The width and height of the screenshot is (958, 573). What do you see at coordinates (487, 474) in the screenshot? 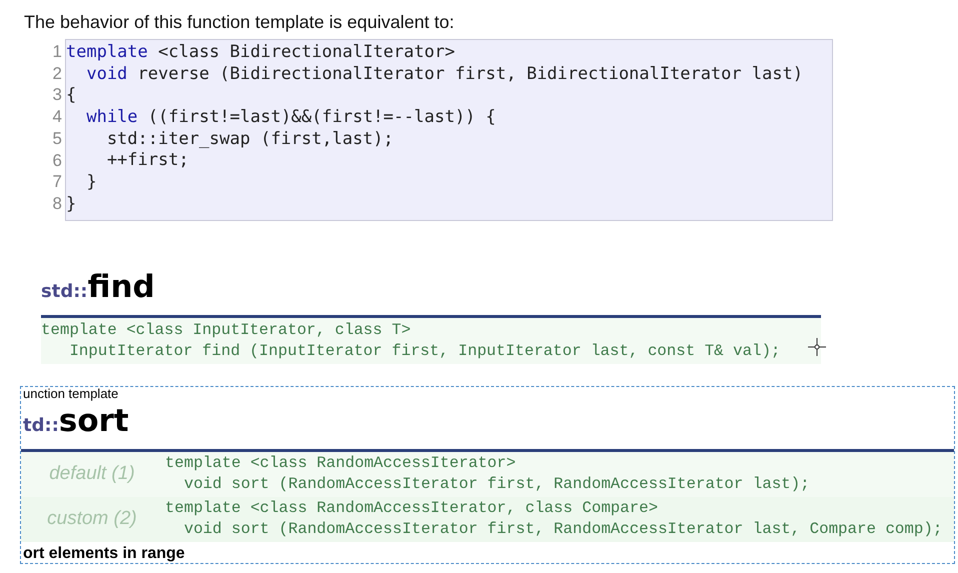
I see `prototype-code: template <class RandomAccessIterator> void sort (RandomAccessIterator first, RandomAccessIterator last);` at bounding box center [487, 474].